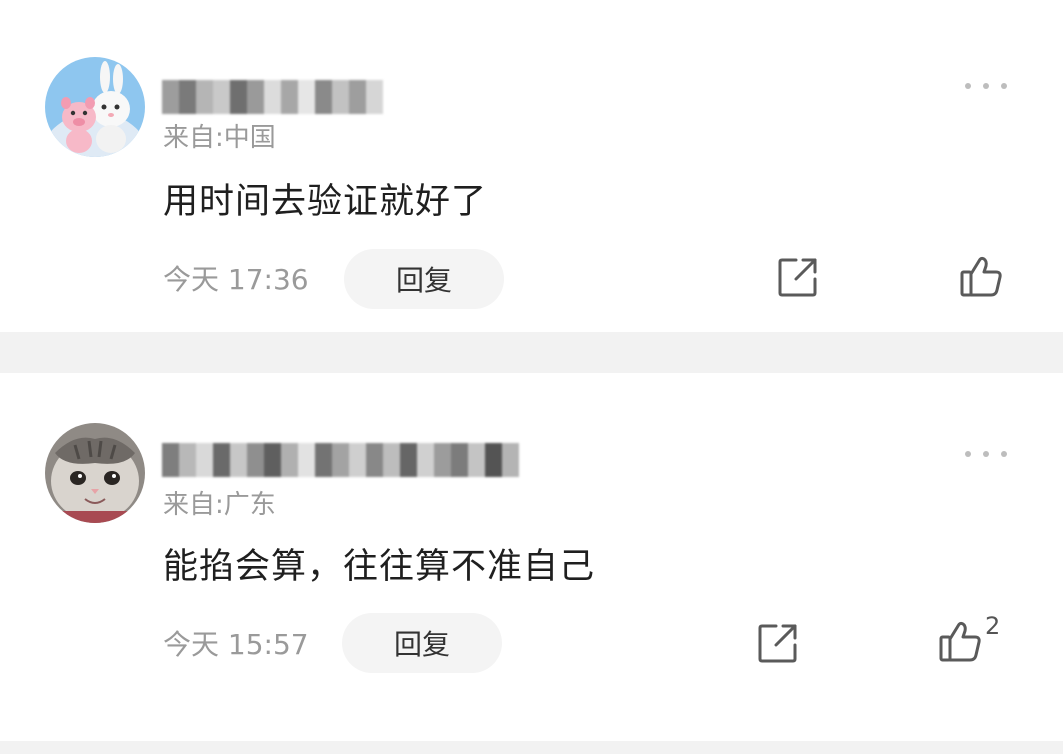 The width and height of the screenshot is (1063, 754). Describe the element at coordinates (236, 644) in the screenshot. I see `comment-time: 今天 15:57` at that location.